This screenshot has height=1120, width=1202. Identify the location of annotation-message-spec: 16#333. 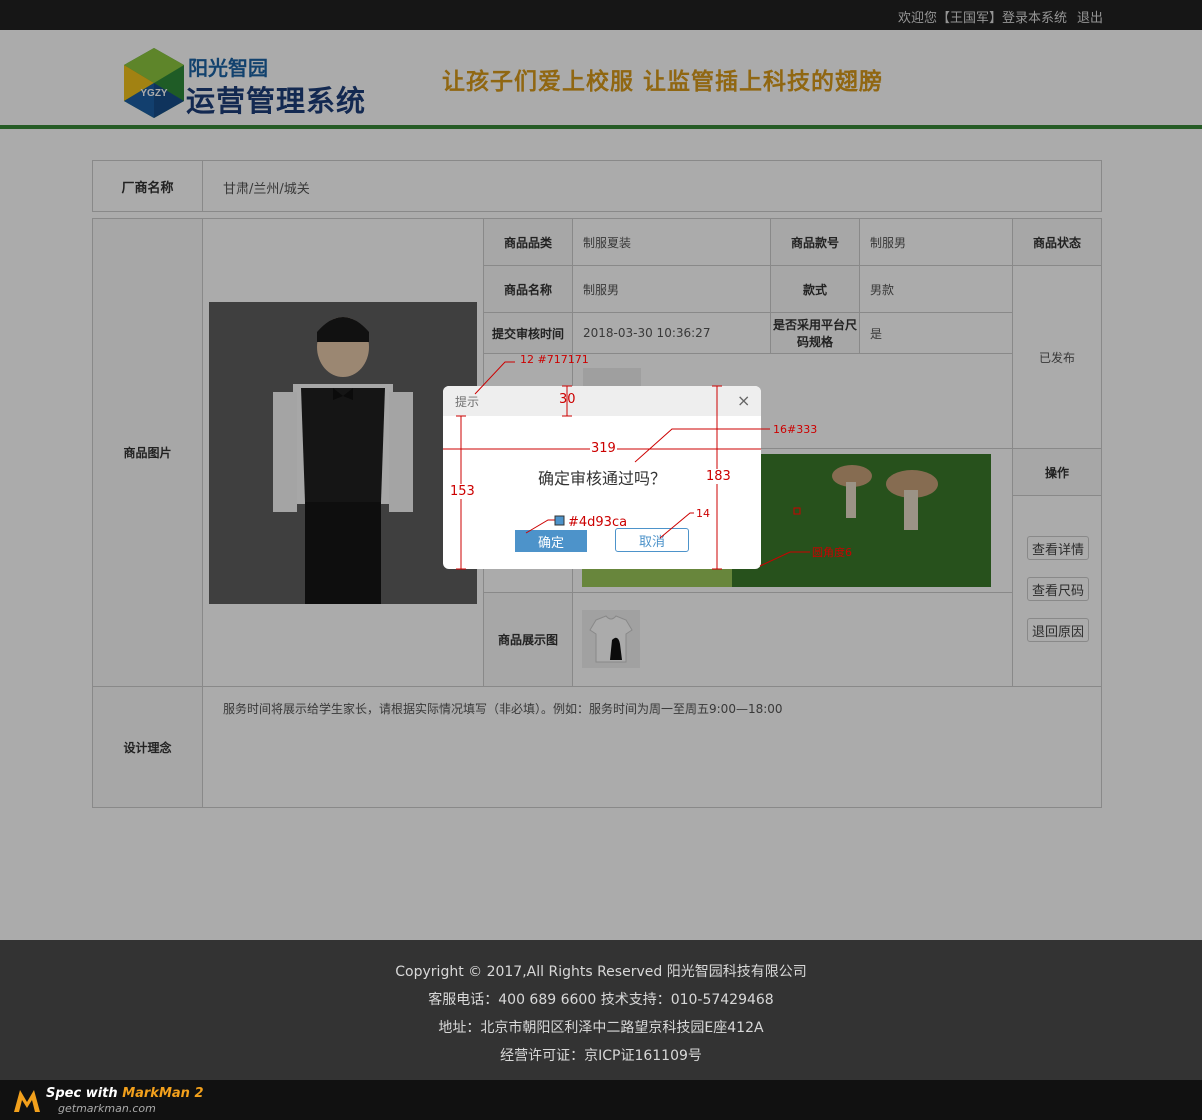
(795, 429).